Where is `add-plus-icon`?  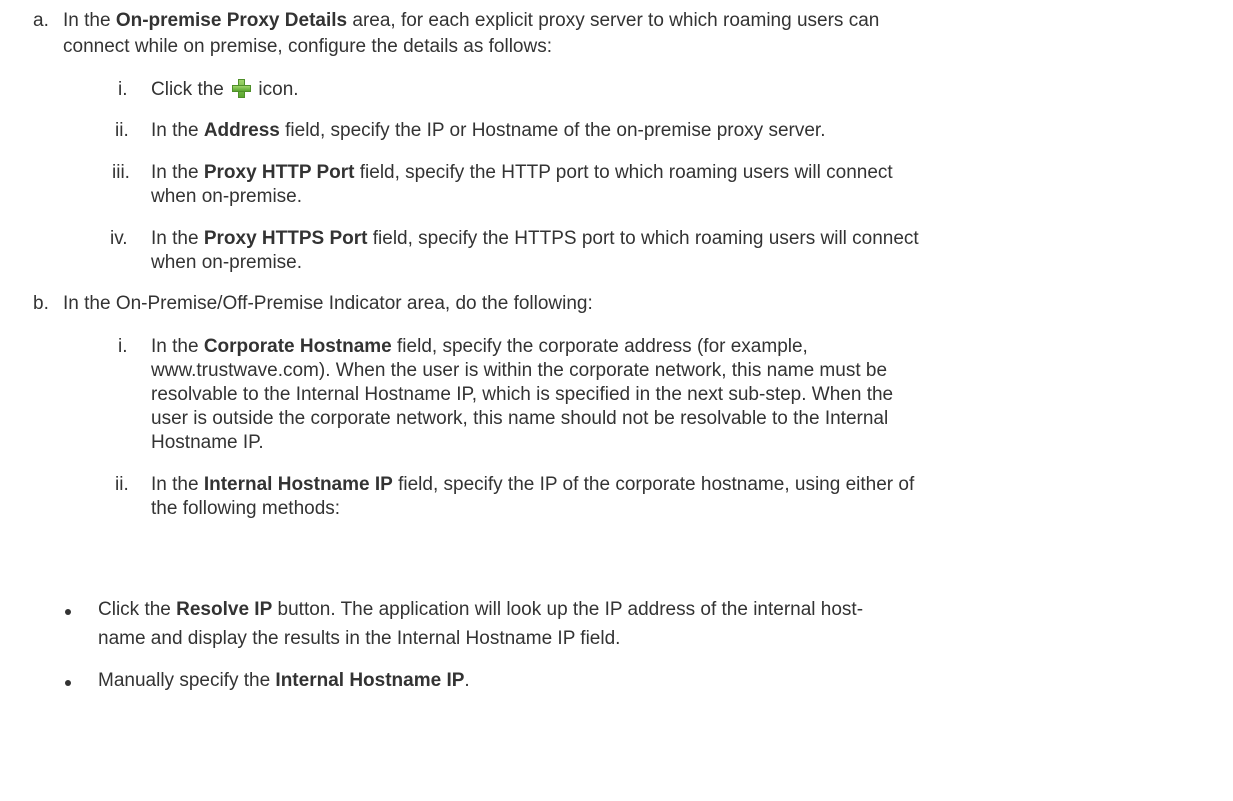 add-plus-icon is located at coordinates (241, 88).